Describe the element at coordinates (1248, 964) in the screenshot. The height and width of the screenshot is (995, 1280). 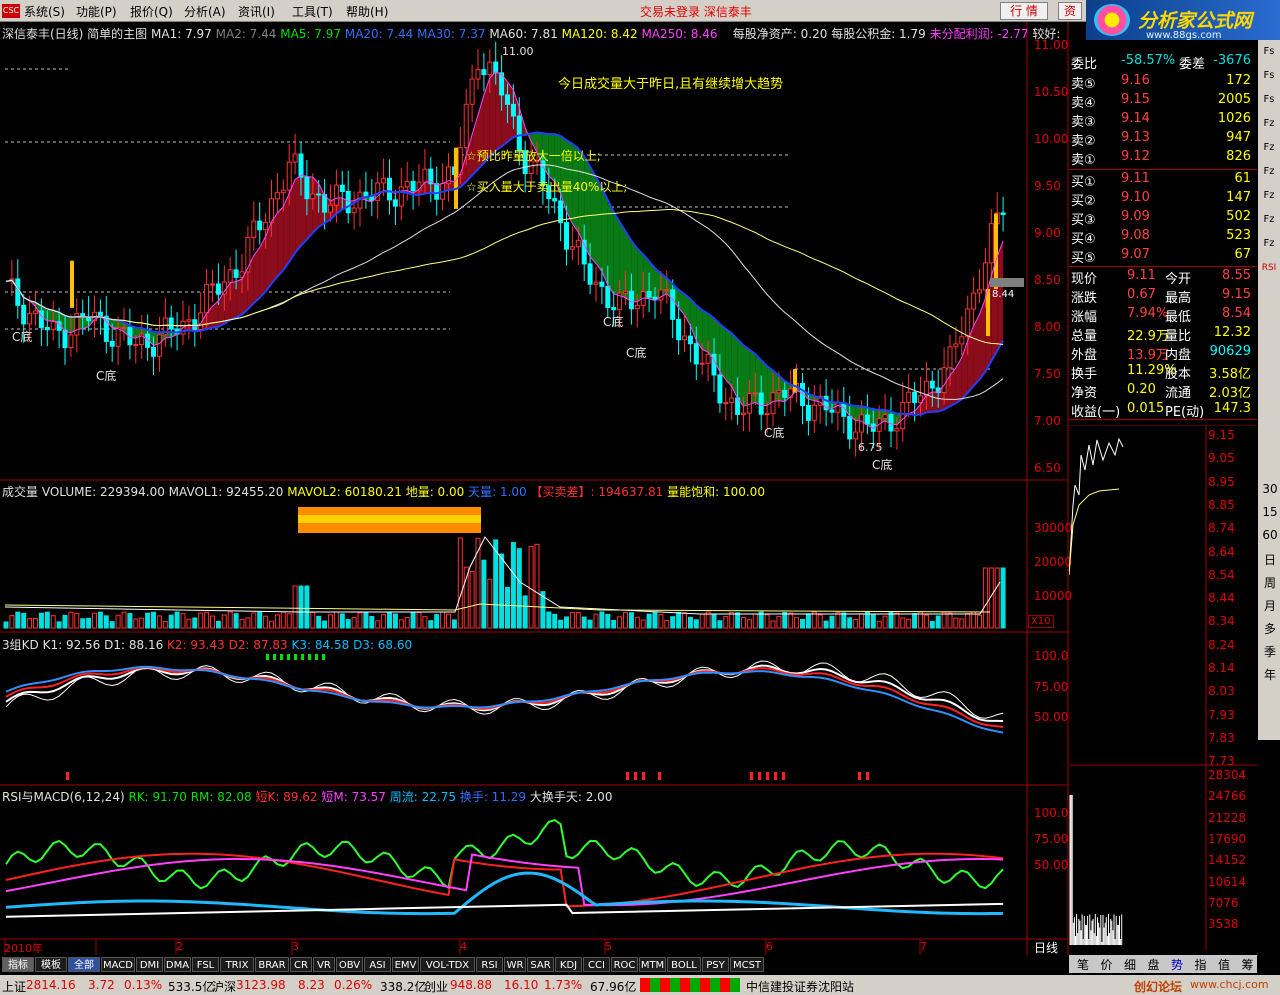
I see `right-panel-tab: 筹` at that location.